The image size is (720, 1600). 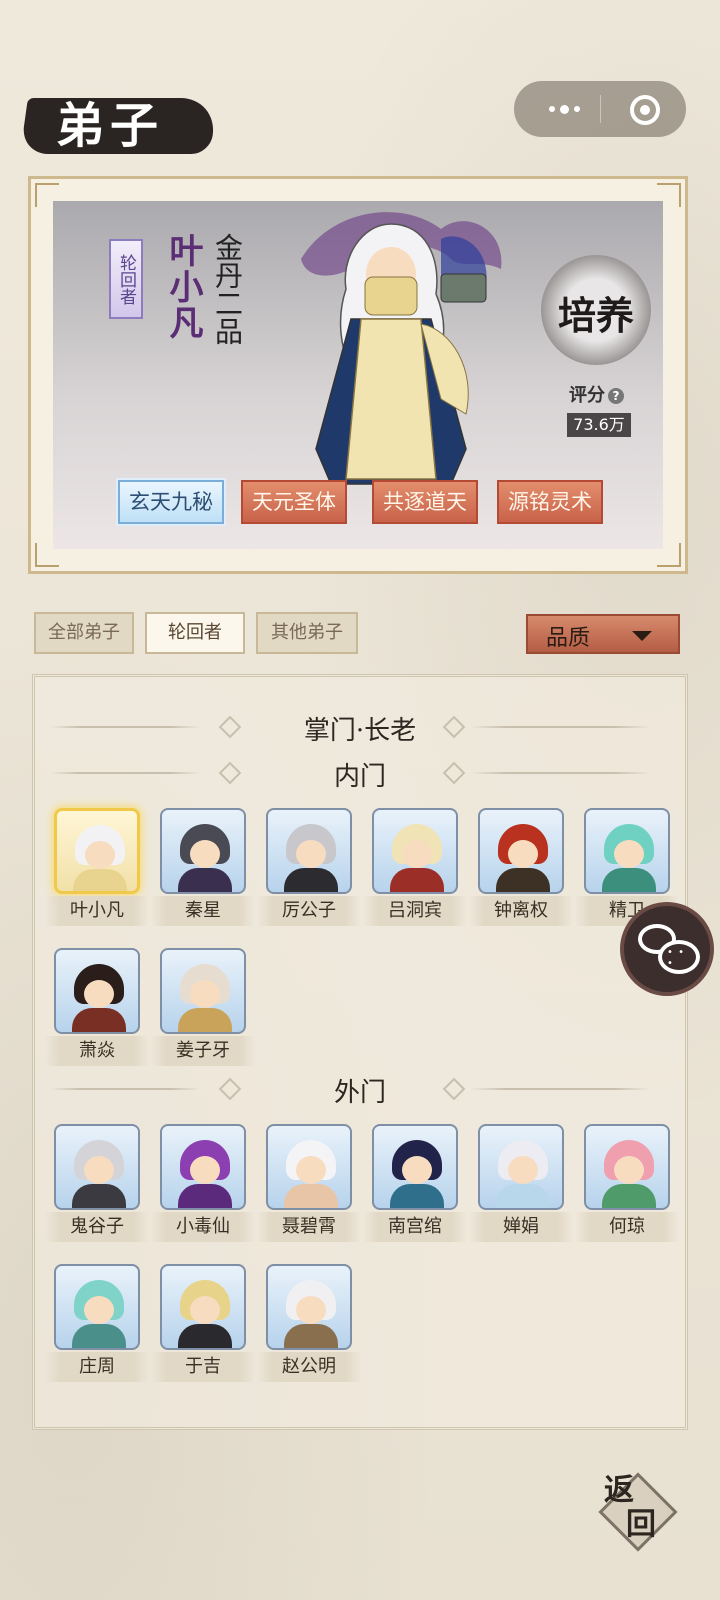 I want to click on disciple-card: 何琼, so click(x=627, y=1183).